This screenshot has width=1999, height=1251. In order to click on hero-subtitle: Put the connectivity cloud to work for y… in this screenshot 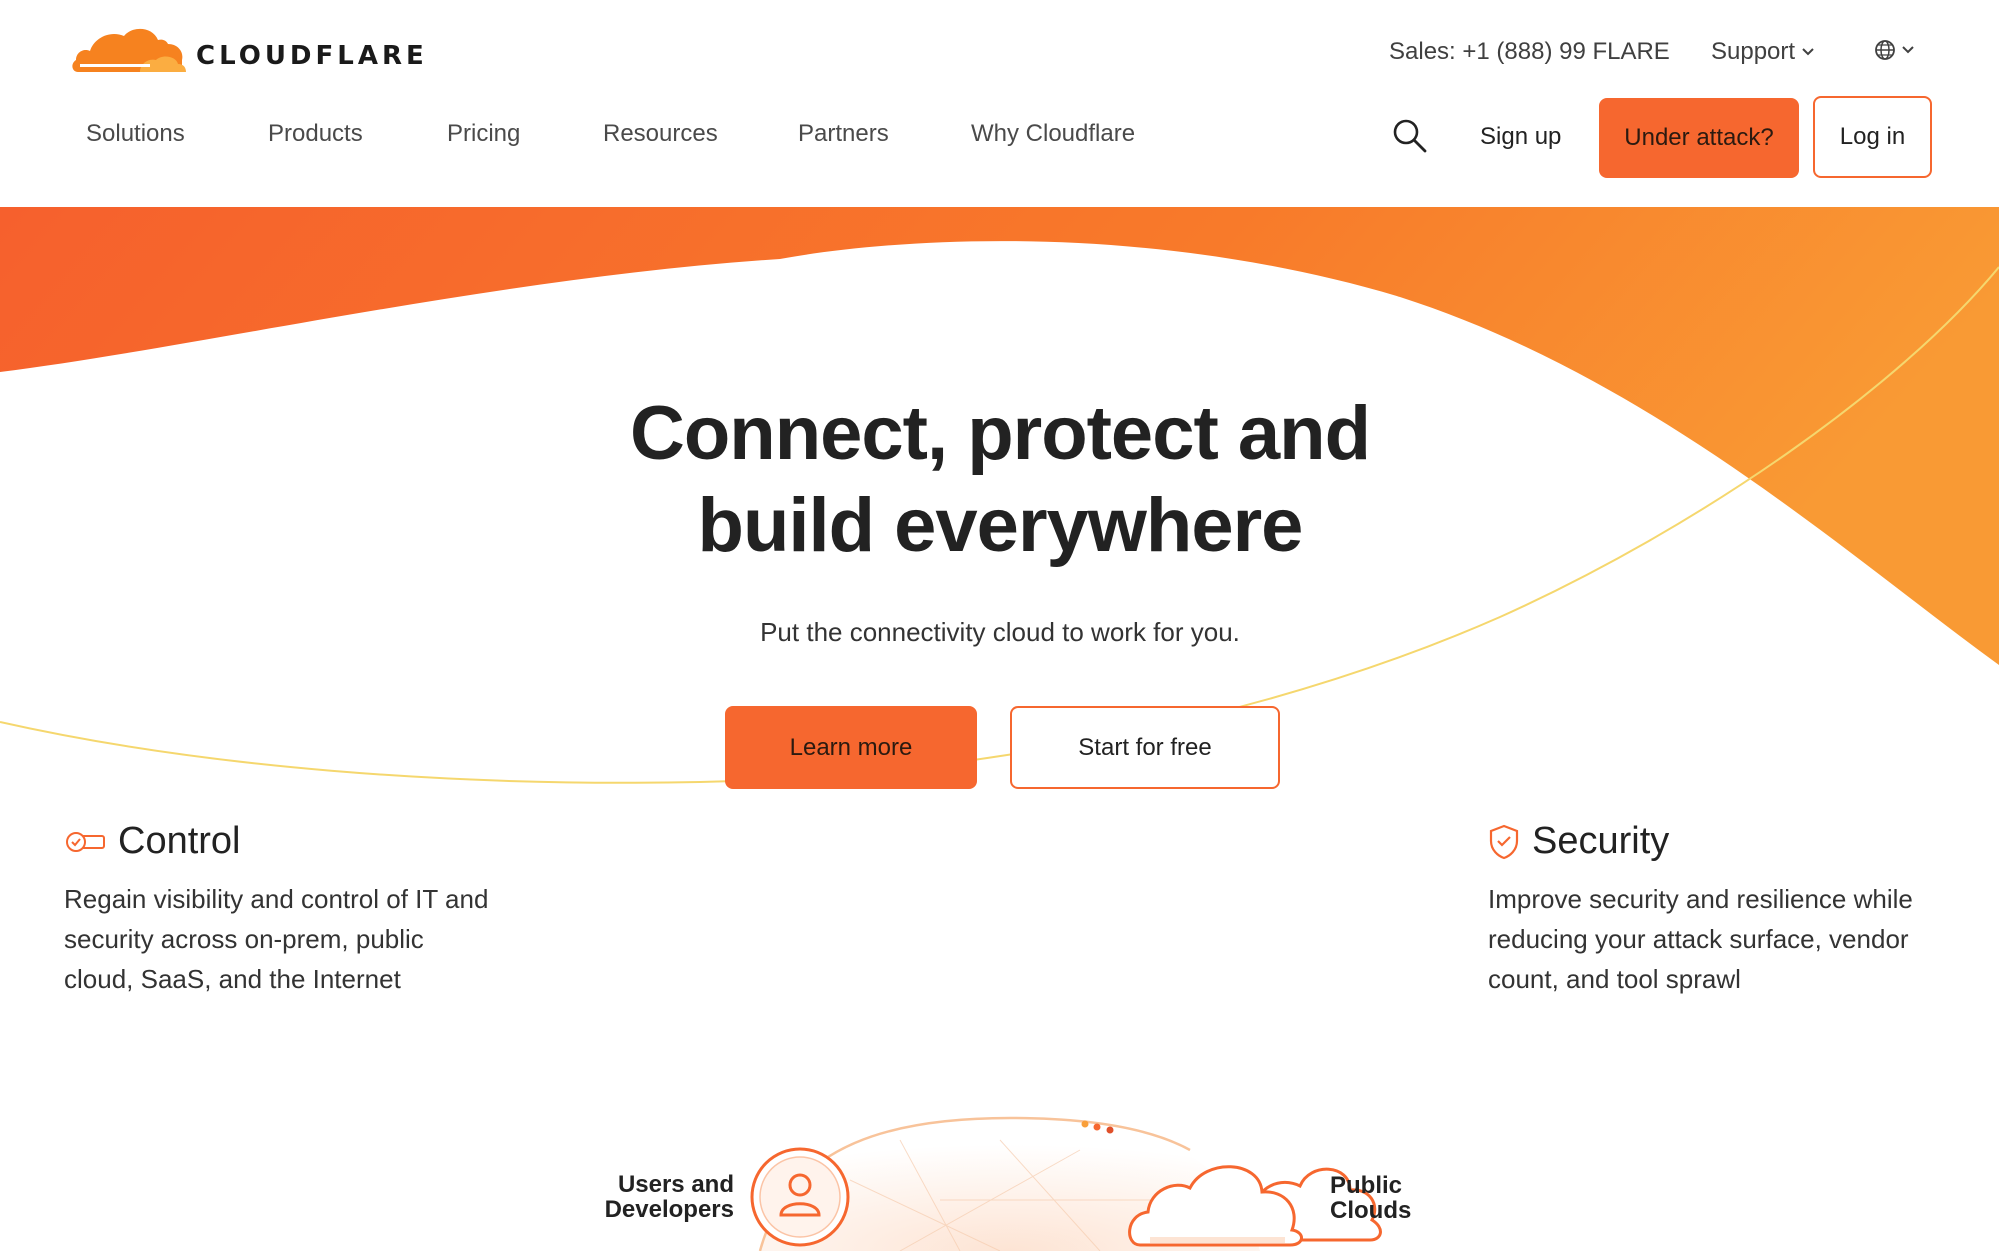, I will do `click(1000, 632)`.